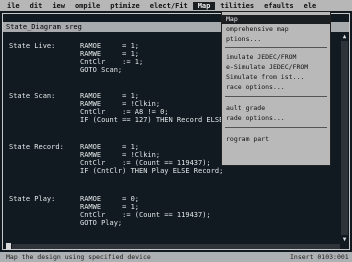 This screenshot has width=352, height=262. What do you see at coordinates (344, 240) in the screenshot?
I see `scroll-down-arrow-icon: ▼` at bounding box center [344, 240].